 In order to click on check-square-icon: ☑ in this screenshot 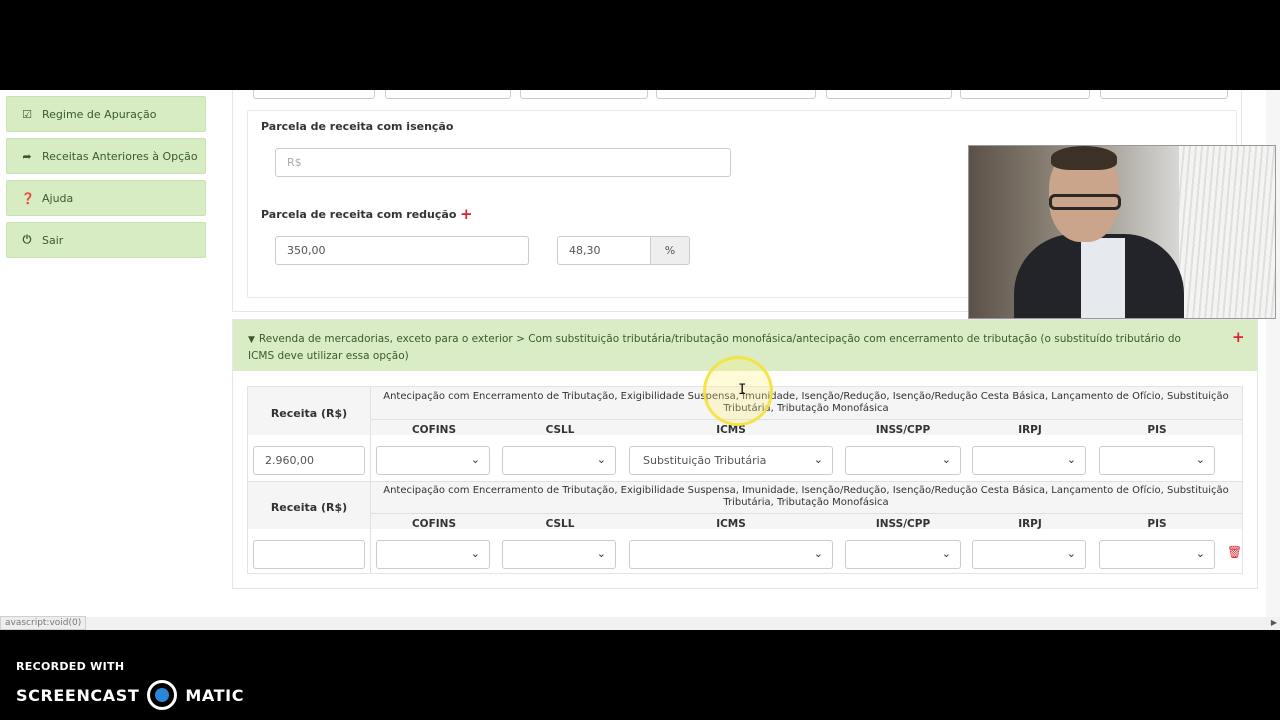, I will do `click(27, 114)`.